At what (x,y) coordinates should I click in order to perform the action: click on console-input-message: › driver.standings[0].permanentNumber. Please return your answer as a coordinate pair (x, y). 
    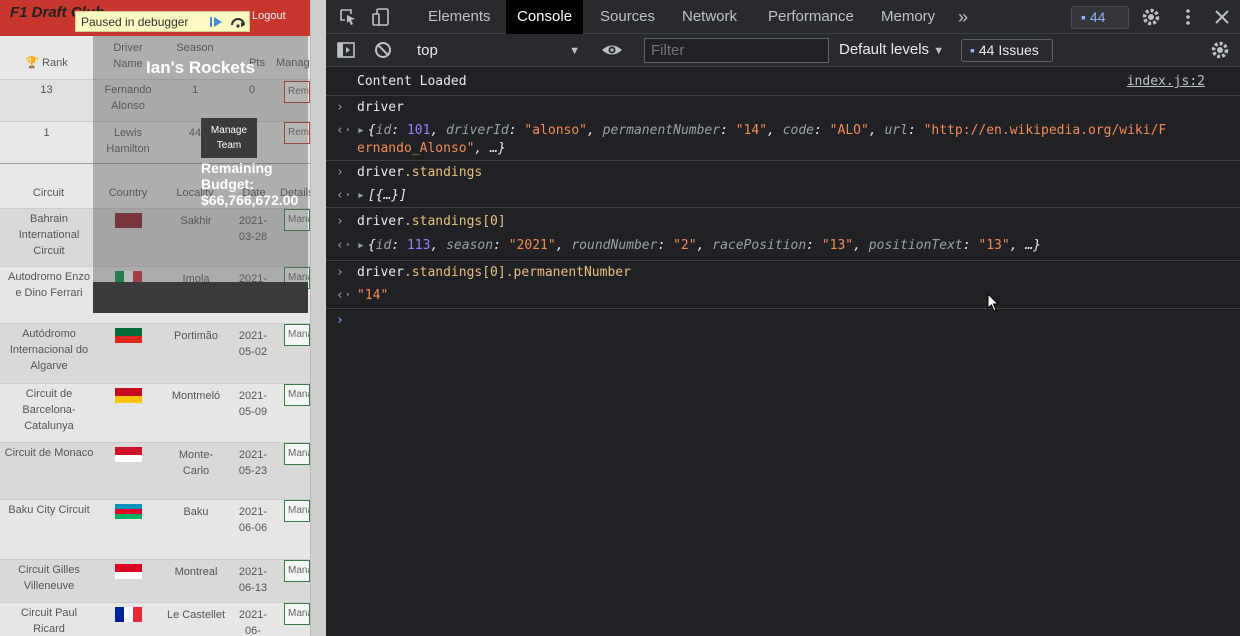
    Looking at the image, I should click on (783, 273).